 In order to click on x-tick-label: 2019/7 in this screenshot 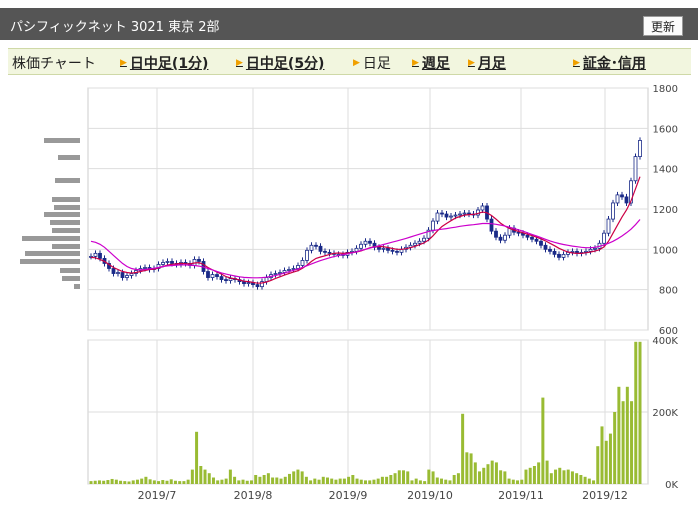, I will do `click(157, 495)`.